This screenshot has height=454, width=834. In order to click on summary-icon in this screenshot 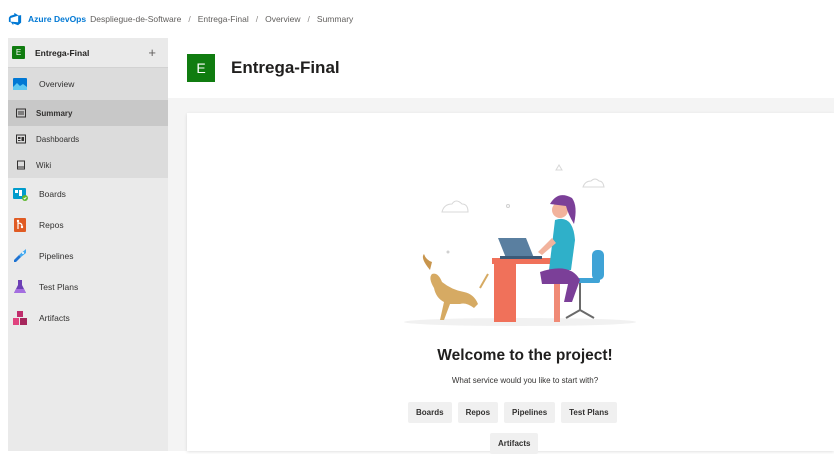, I will do `click(21, 113)`.